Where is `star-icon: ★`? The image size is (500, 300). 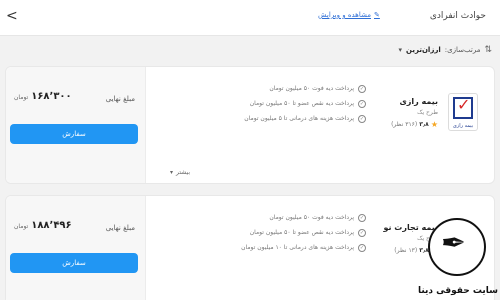
star-icon: ★ is located at coordinates (434, 124).